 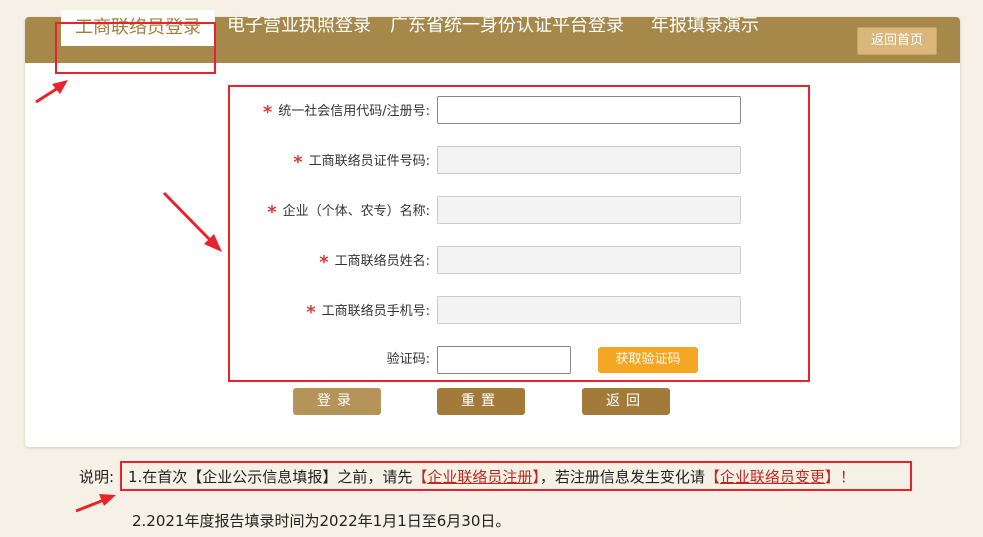 What do you see at coordinates (897, 41) in the screenshot?
I see `return-home-button: 返回首页` at bounding box center [897, 41].